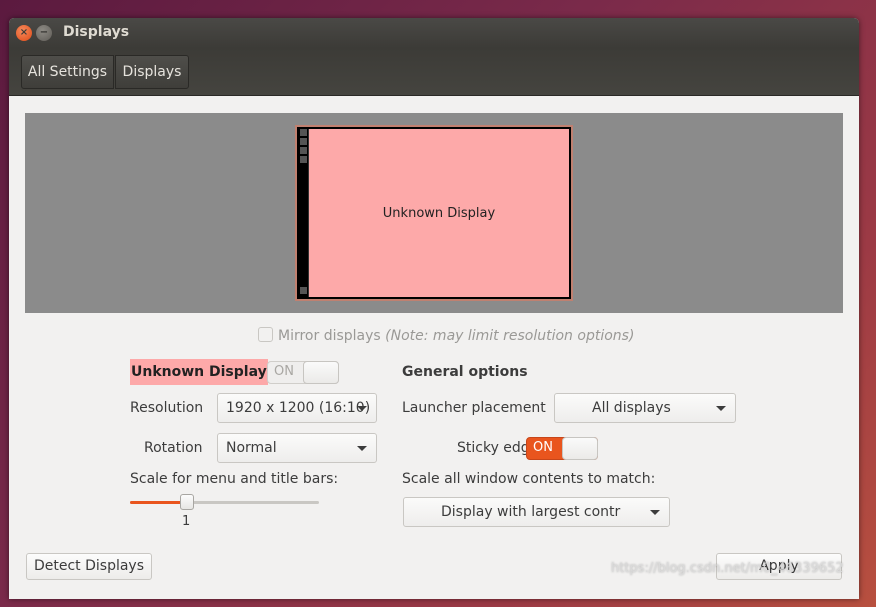 The width and height of the screenshot is (876, 607). I want to click on monitor-preview: Unknown Display, so click(434, 213).